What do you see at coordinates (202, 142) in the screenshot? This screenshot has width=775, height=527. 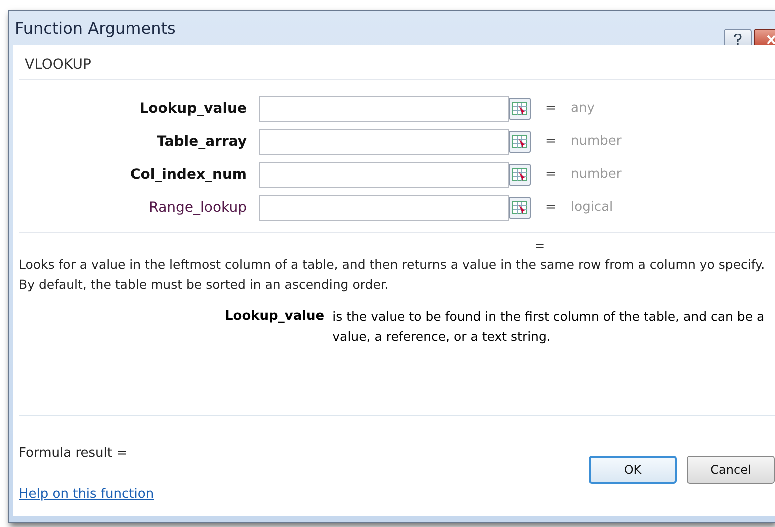 I see `argument-label: Table_array` at bounding box center [202, 142].